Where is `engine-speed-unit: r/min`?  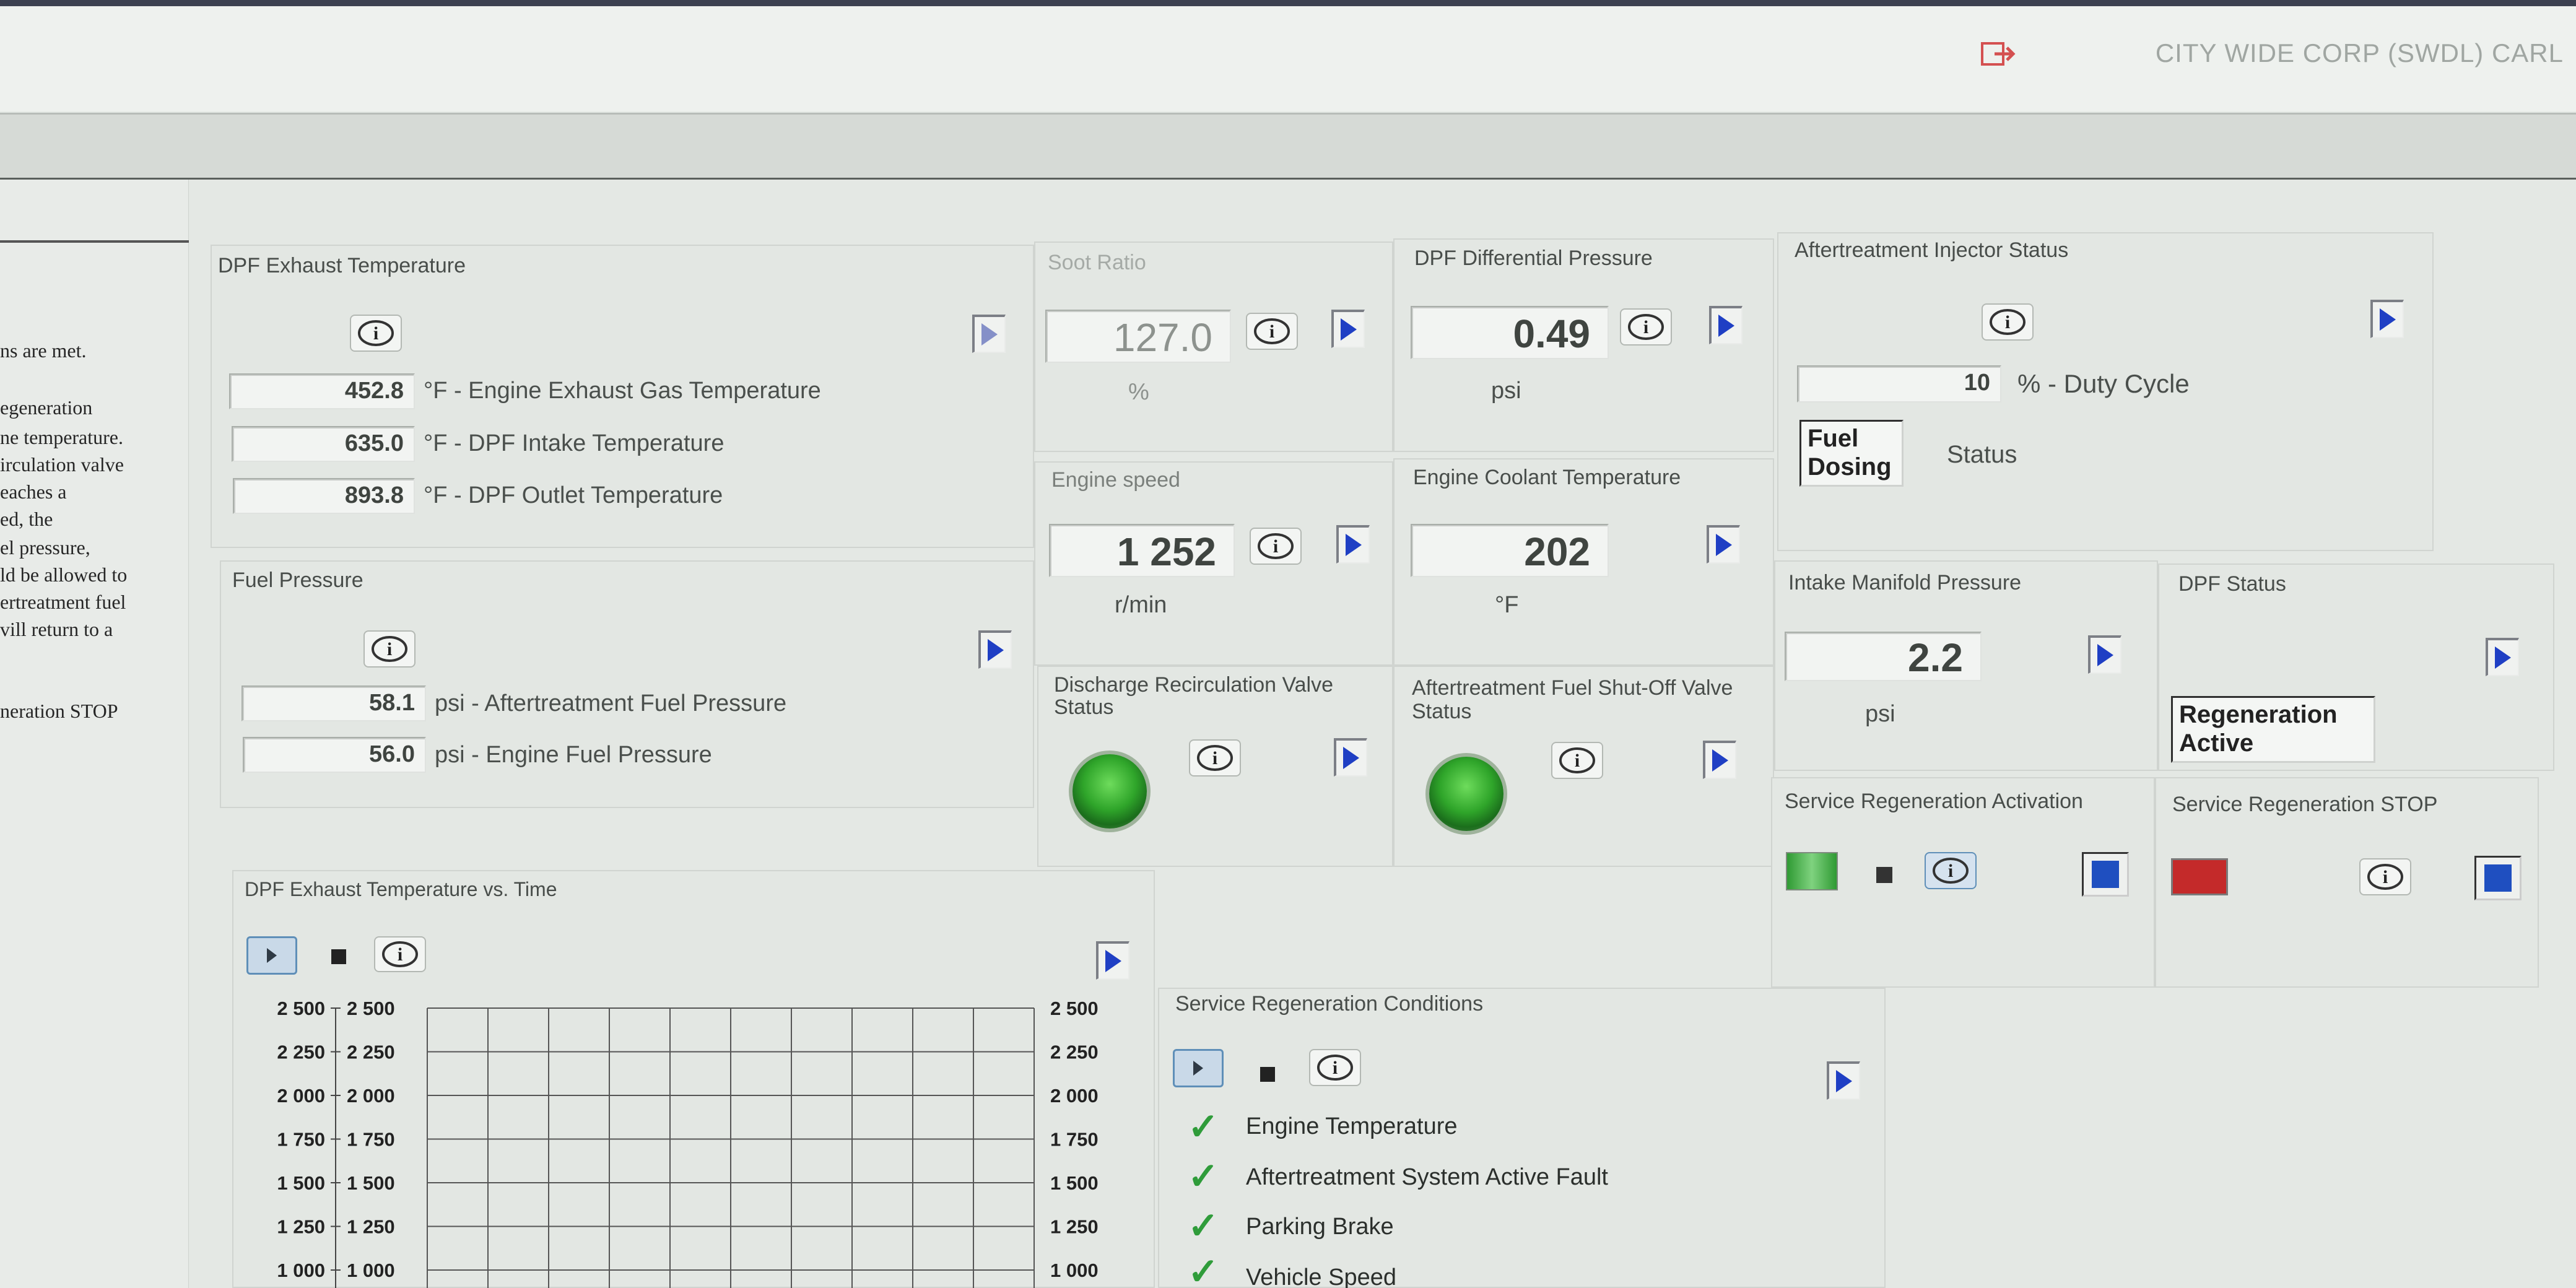 engine-speed-unit: r/min is located at coordinates (1141, 605).